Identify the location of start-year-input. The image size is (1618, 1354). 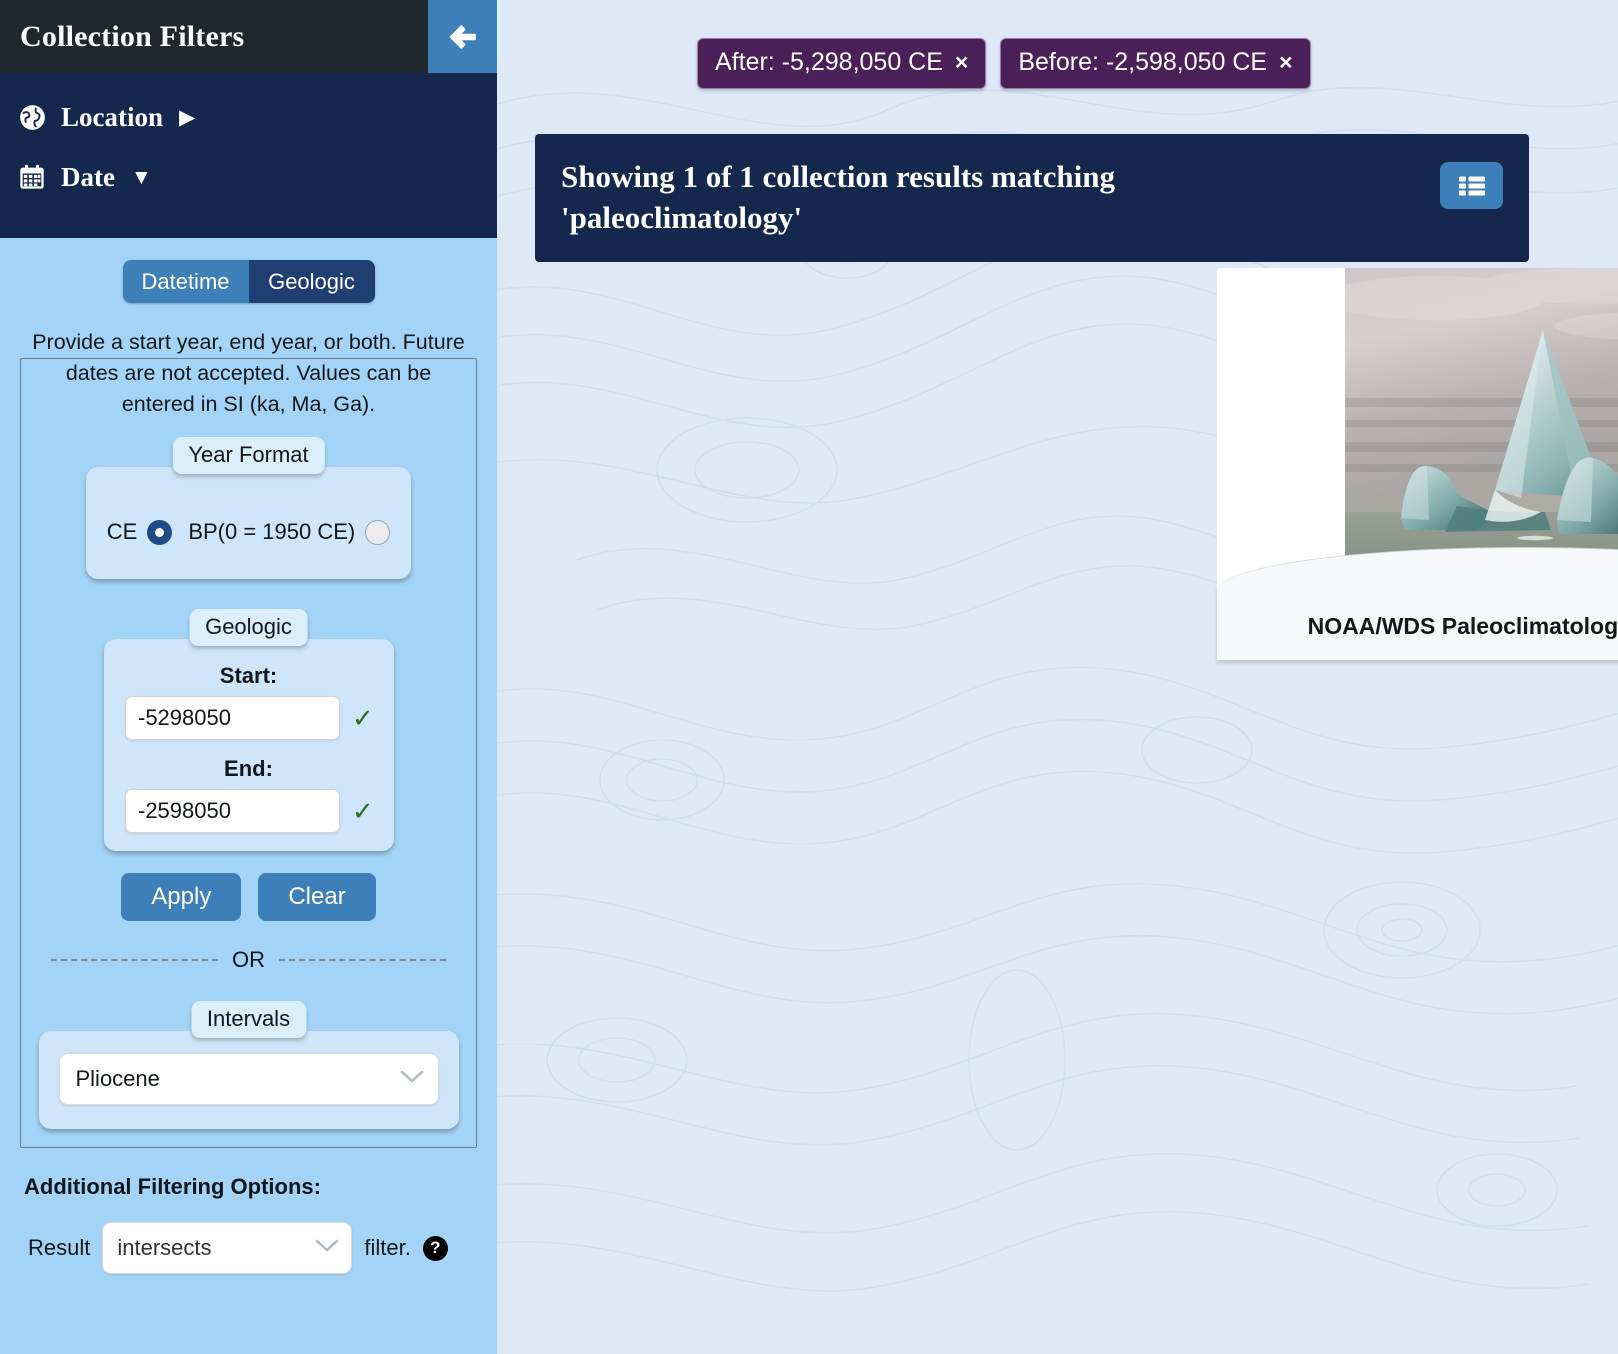
(232, 718).